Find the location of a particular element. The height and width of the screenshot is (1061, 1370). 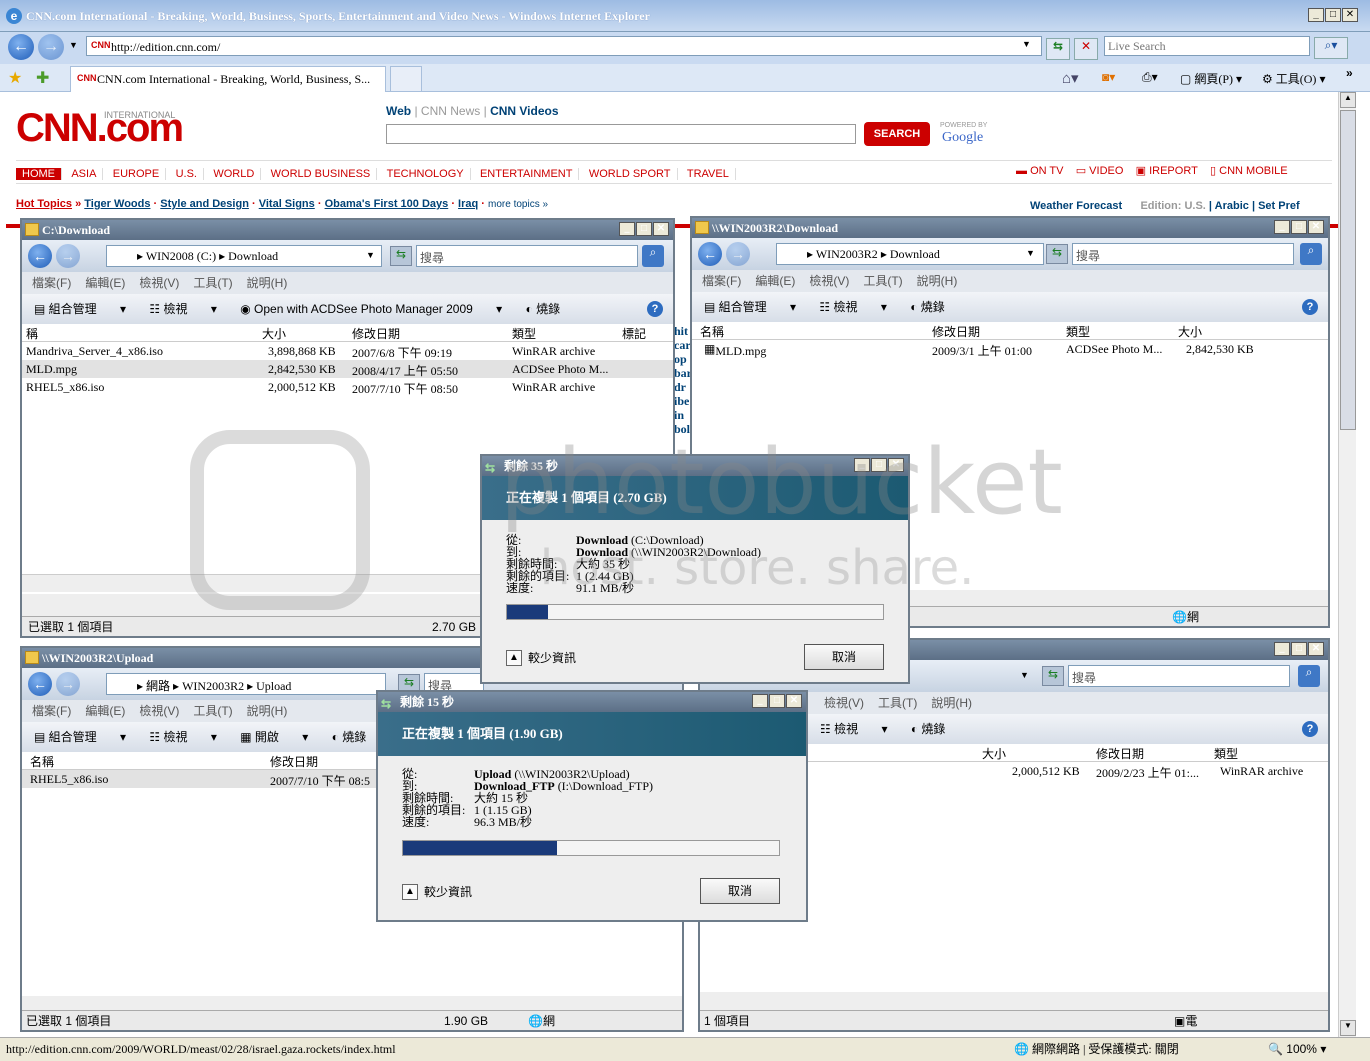

more-topics-link: more topics » is located at coordinates (518, 204).